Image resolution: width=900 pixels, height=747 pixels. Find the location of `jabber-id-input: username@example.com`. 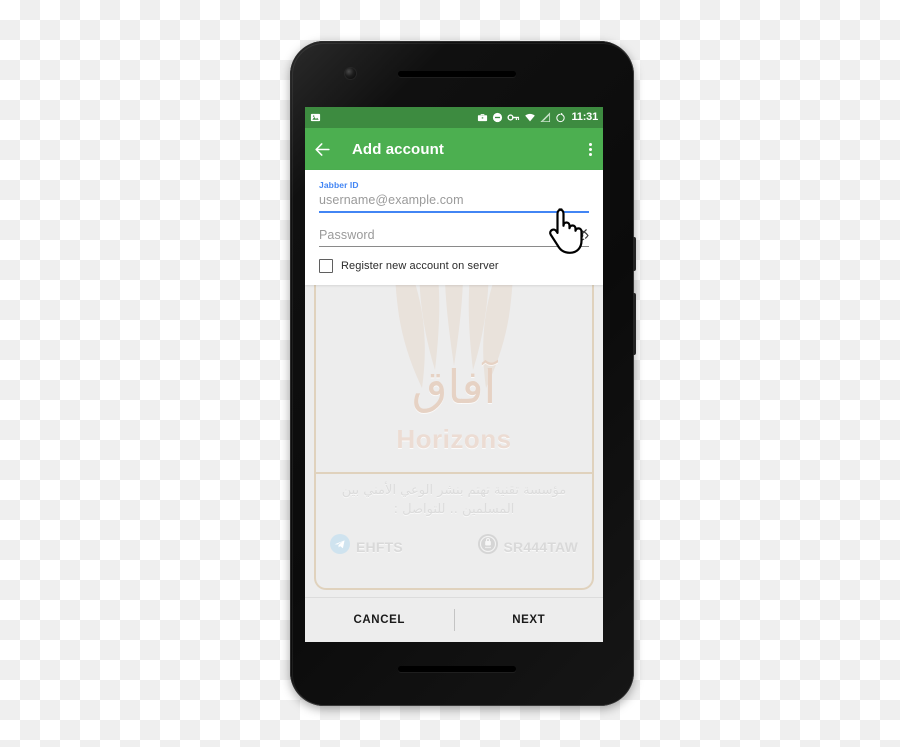

jabber-id-input: username@example.com is located at coordinates (454, 201).